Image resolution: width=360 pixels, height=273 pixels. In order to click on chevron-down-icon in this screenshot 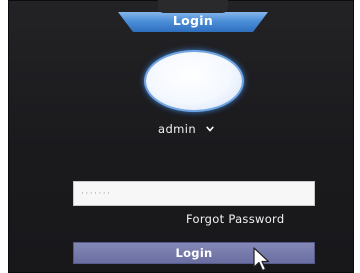, I will do `click(210, 129)`.